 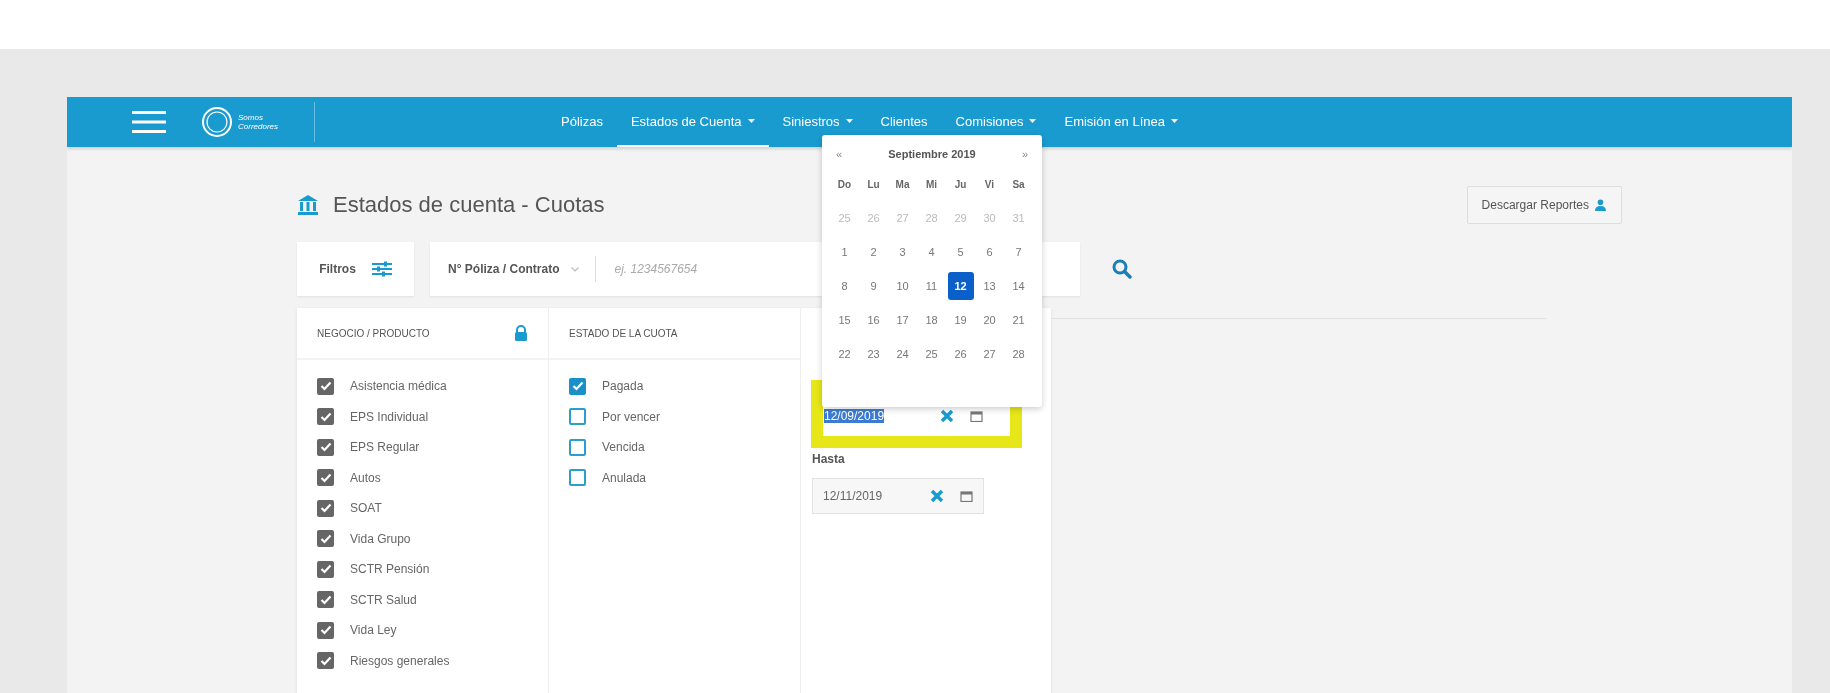 What do you see at coordinates (902, 354) in the screenshot?
I see `calendar-day: 24` at bounding box center [902, 354].